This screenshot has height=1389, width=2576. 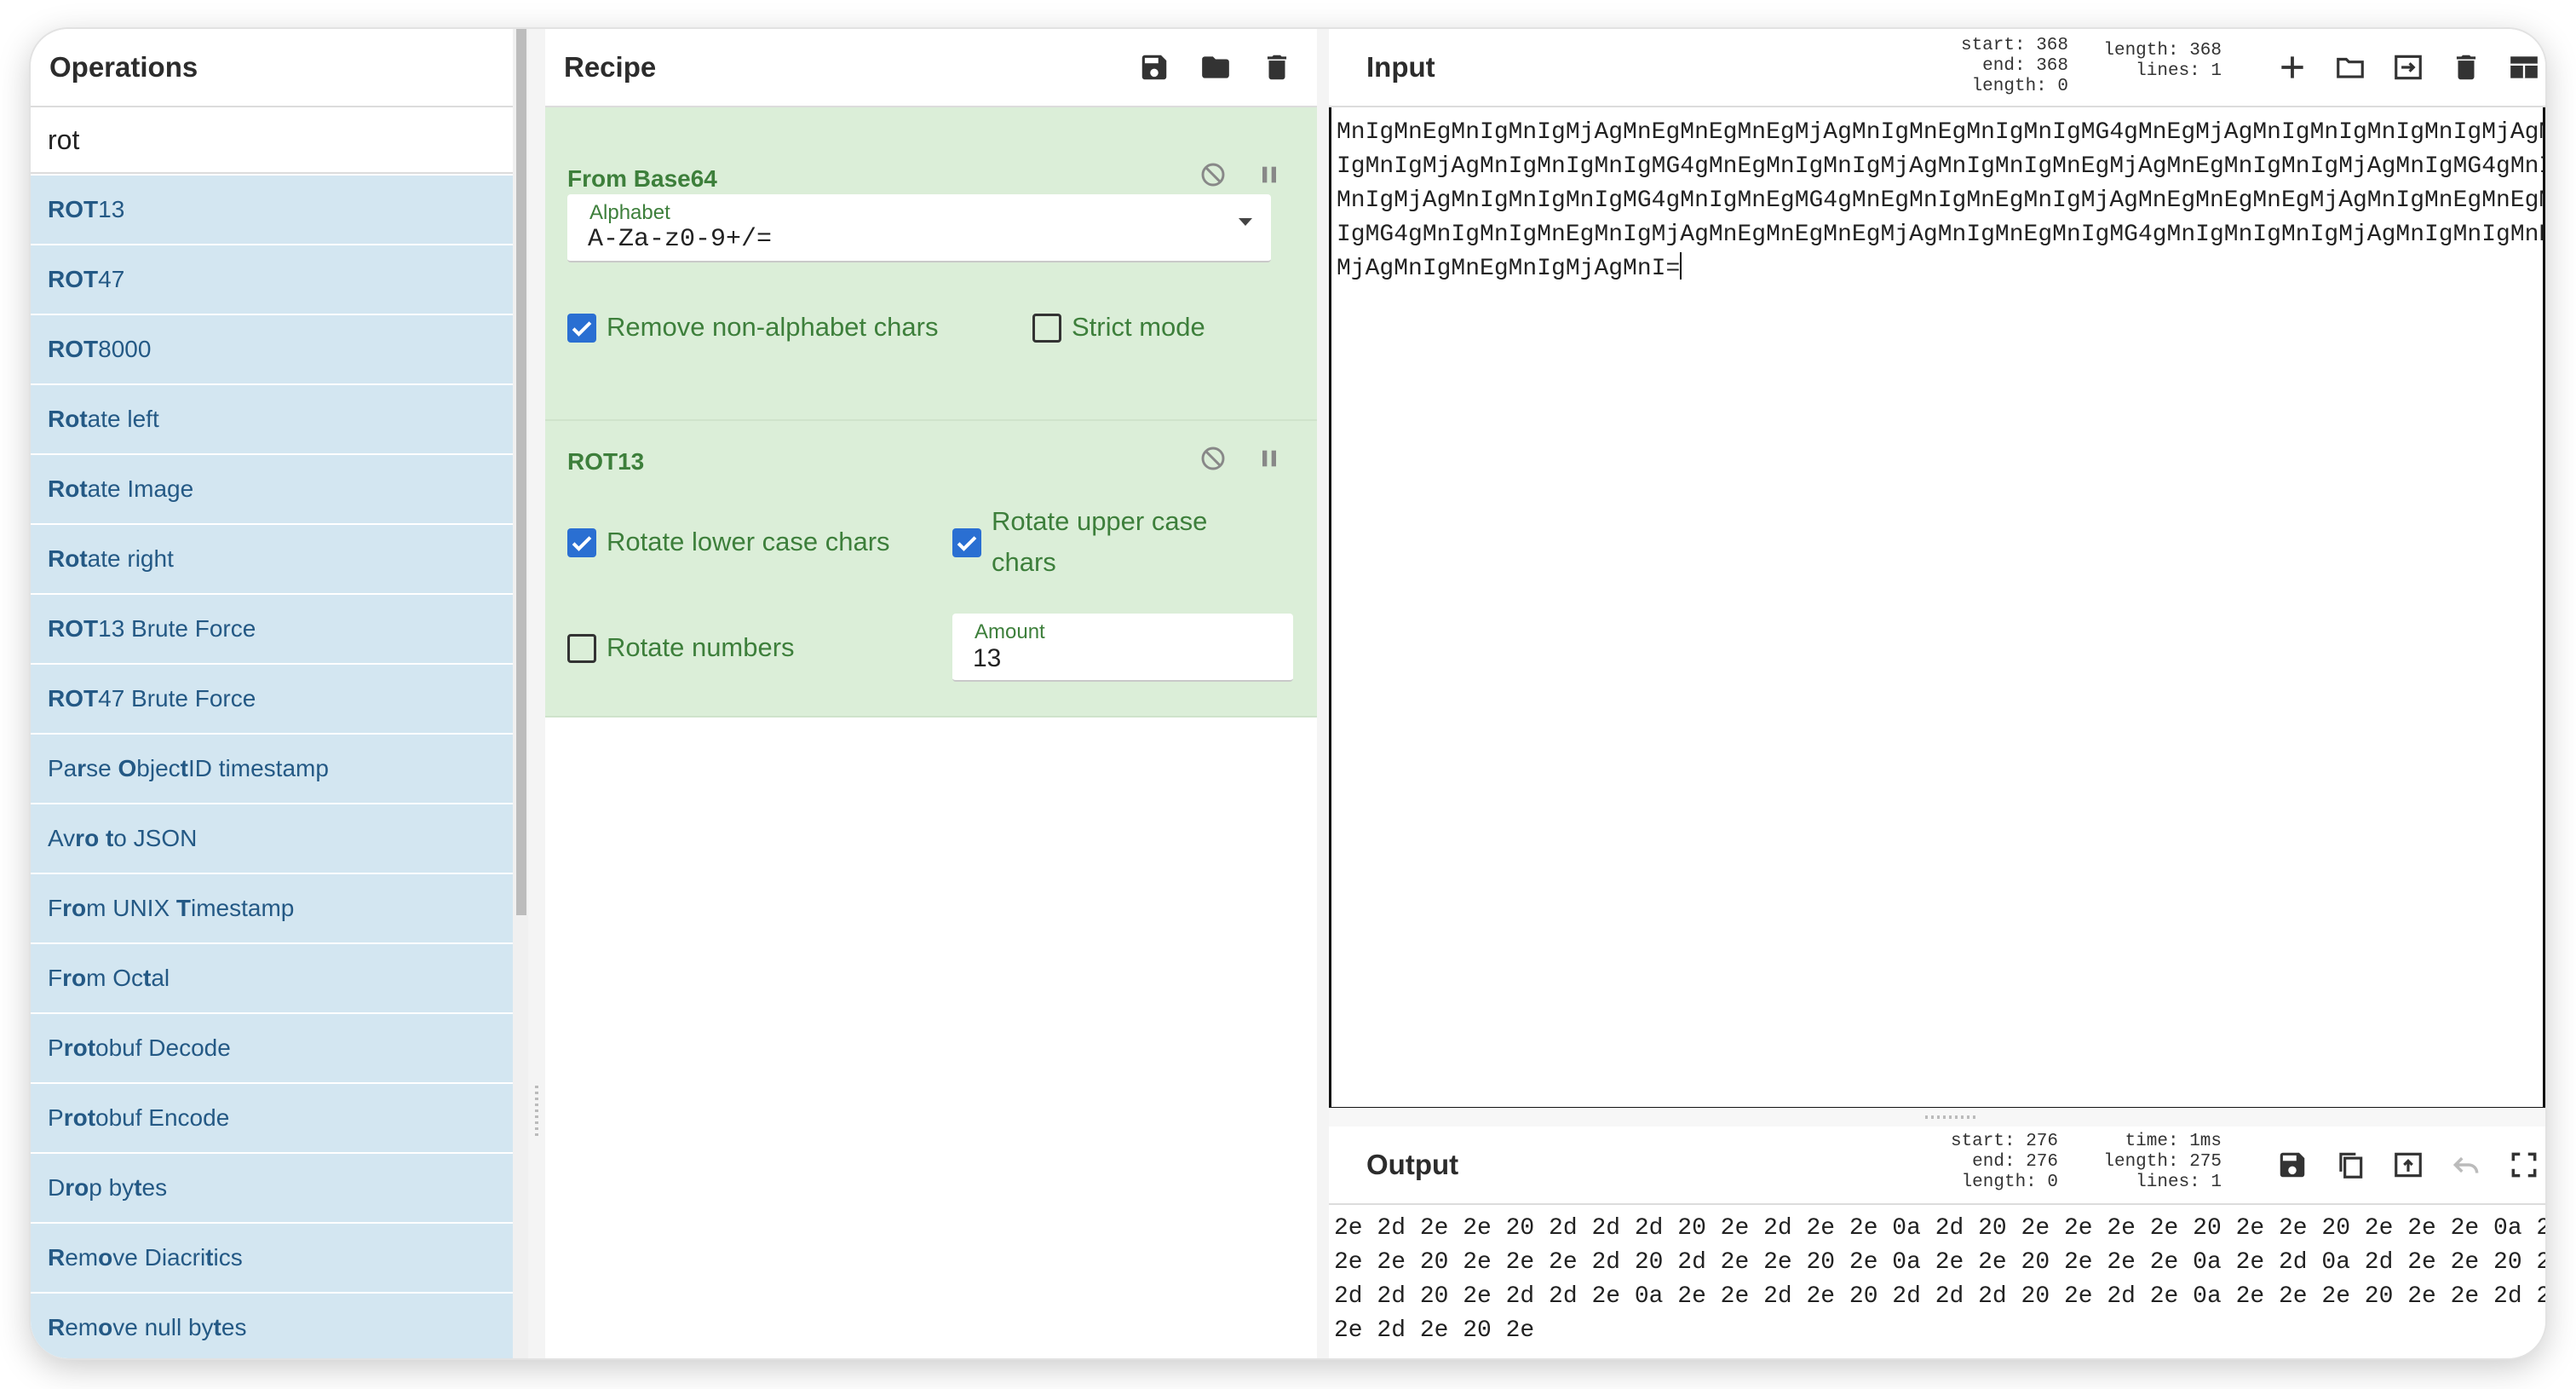 What do you see at coordinates (521, 472) in the screenshot?
I see `operations-scrollbar-thumb` at bounding box center [521, 472].